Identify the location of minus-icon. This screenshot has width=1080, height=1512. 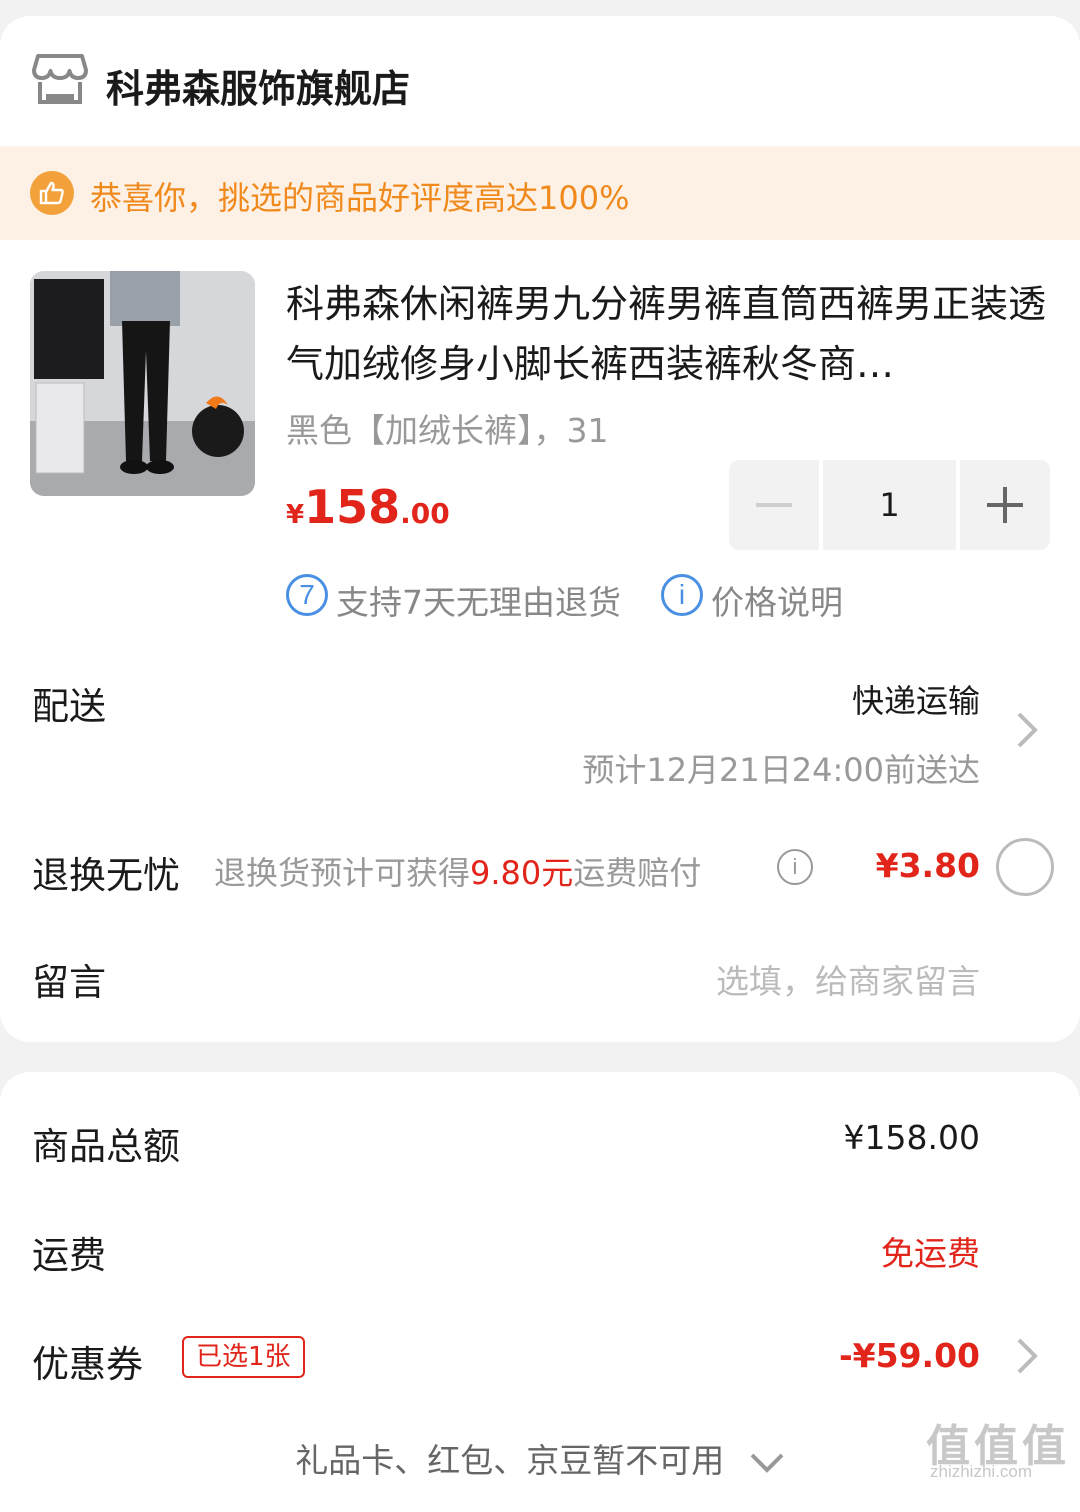
(774, 505).